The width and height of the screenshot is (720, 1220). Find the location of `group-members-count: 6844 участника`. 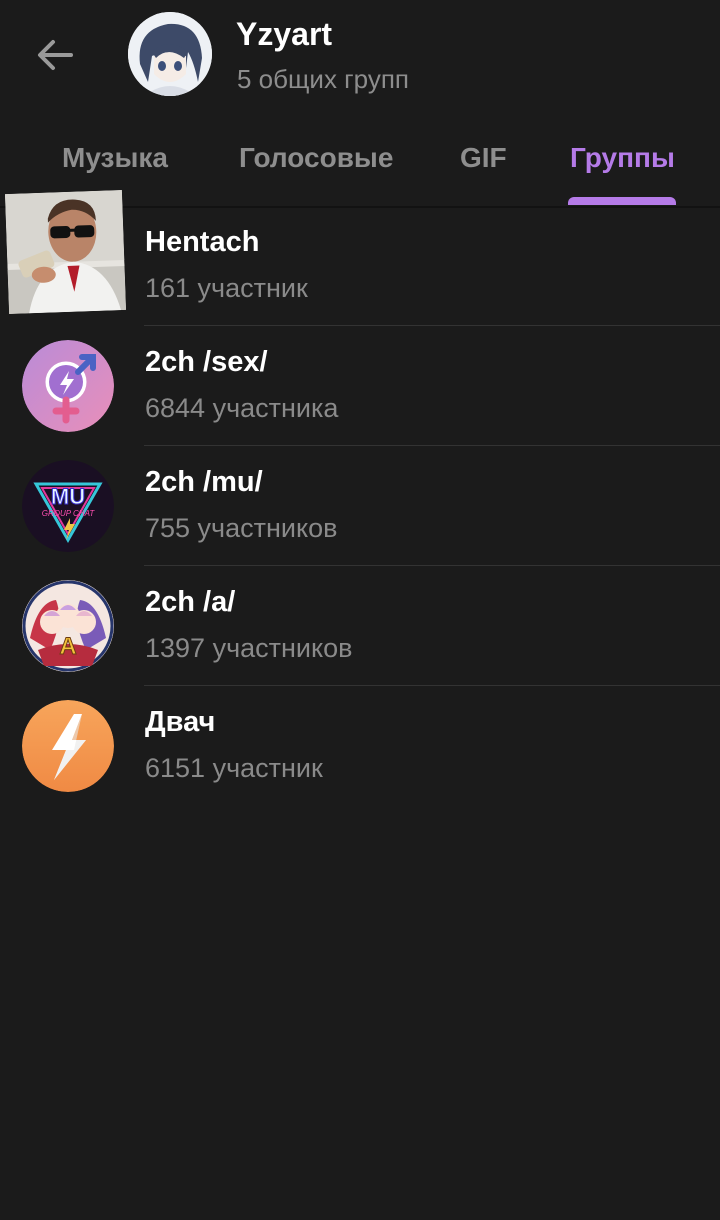

group-members-count: 6844 участника is located at coordinates (242, 408).